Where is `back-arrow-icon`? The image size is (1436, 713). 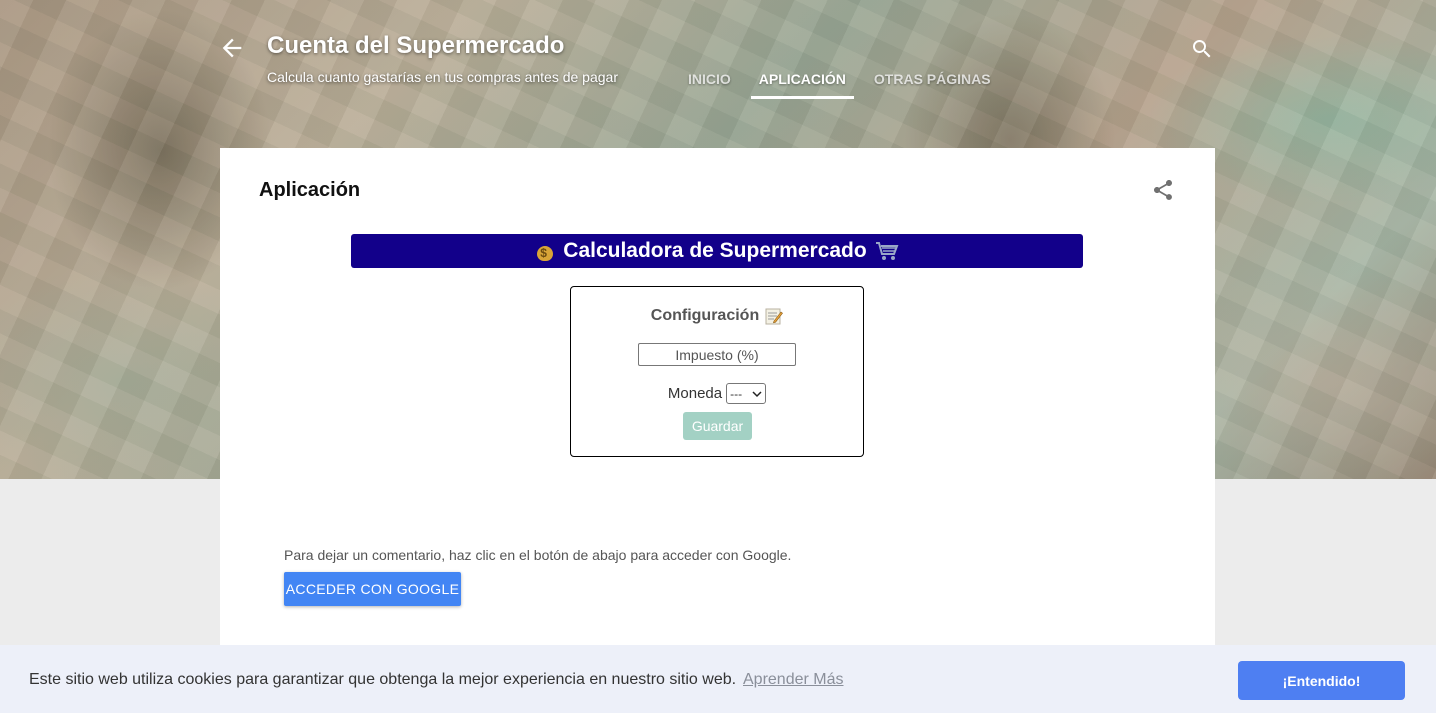 back-arrow-icon is located at coordinates (232, 48).